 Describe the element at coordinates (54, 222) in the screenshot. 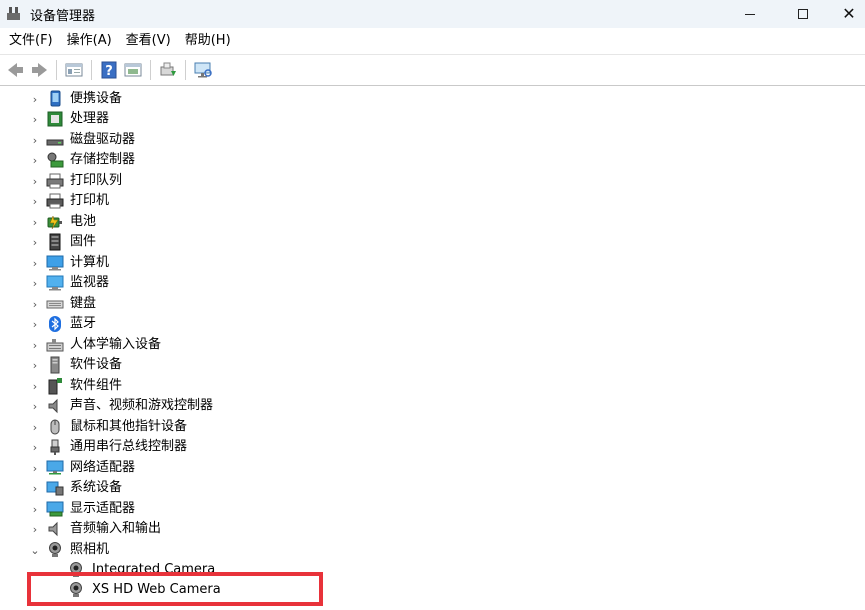

I see `battery-icon` at that location.